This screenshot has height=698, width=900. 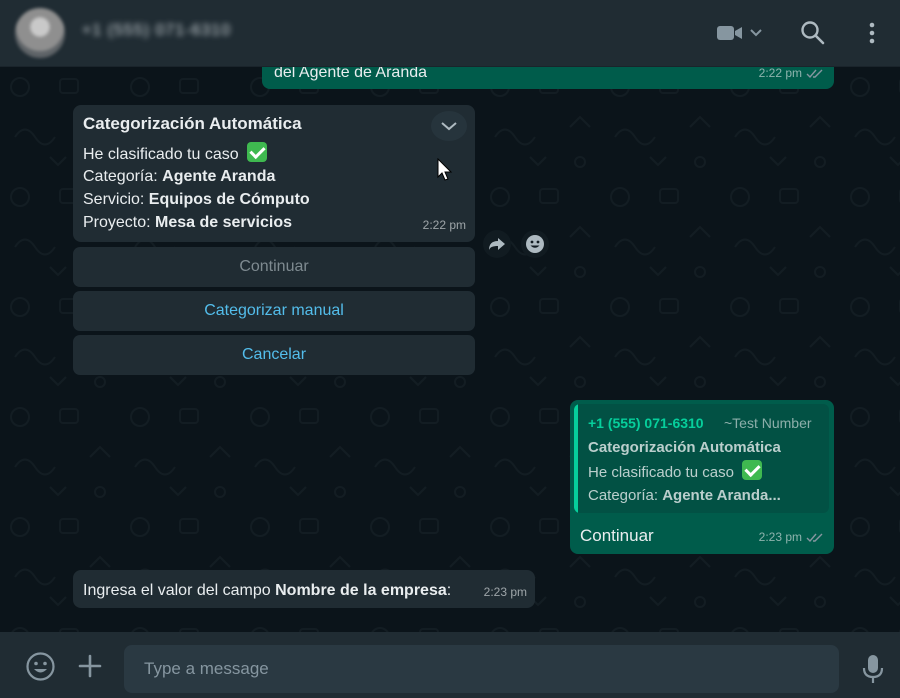 I want to click on message-line: He clasificado tu caso, so click(x=175, y=154).